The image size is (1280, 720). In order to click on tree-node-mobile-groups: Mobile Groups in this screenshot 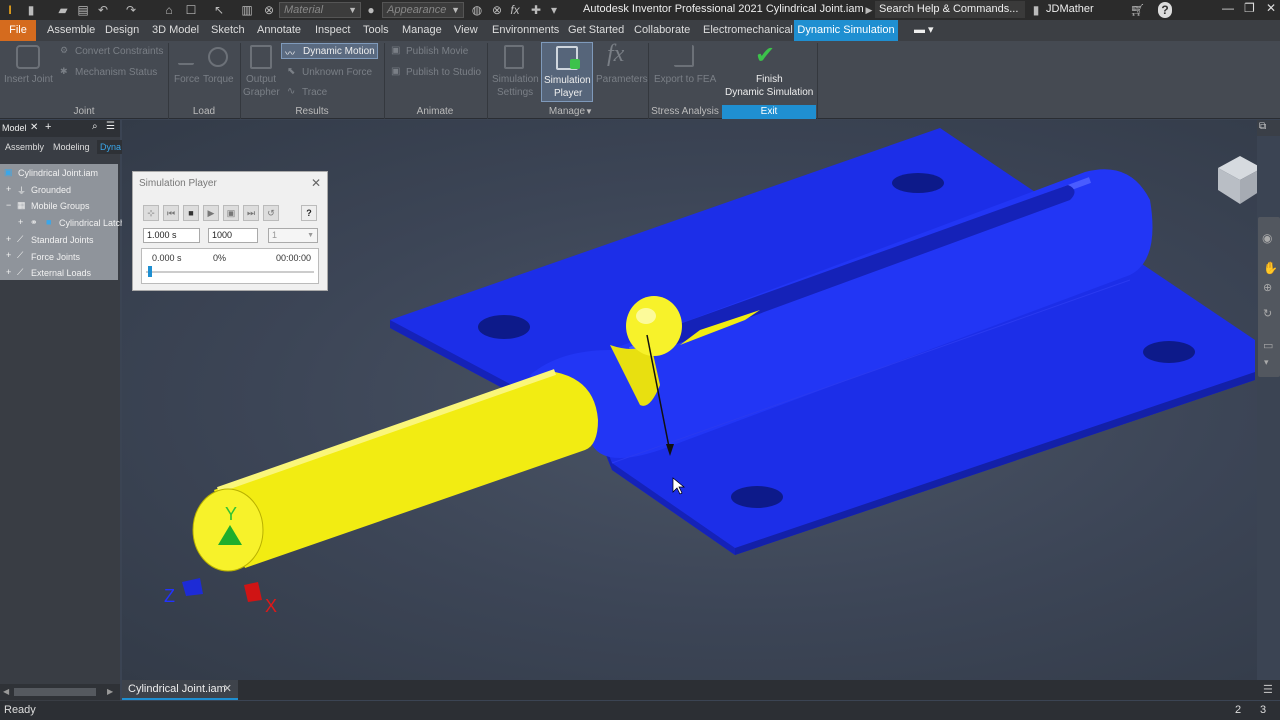, I will do `click(60, 206)`.